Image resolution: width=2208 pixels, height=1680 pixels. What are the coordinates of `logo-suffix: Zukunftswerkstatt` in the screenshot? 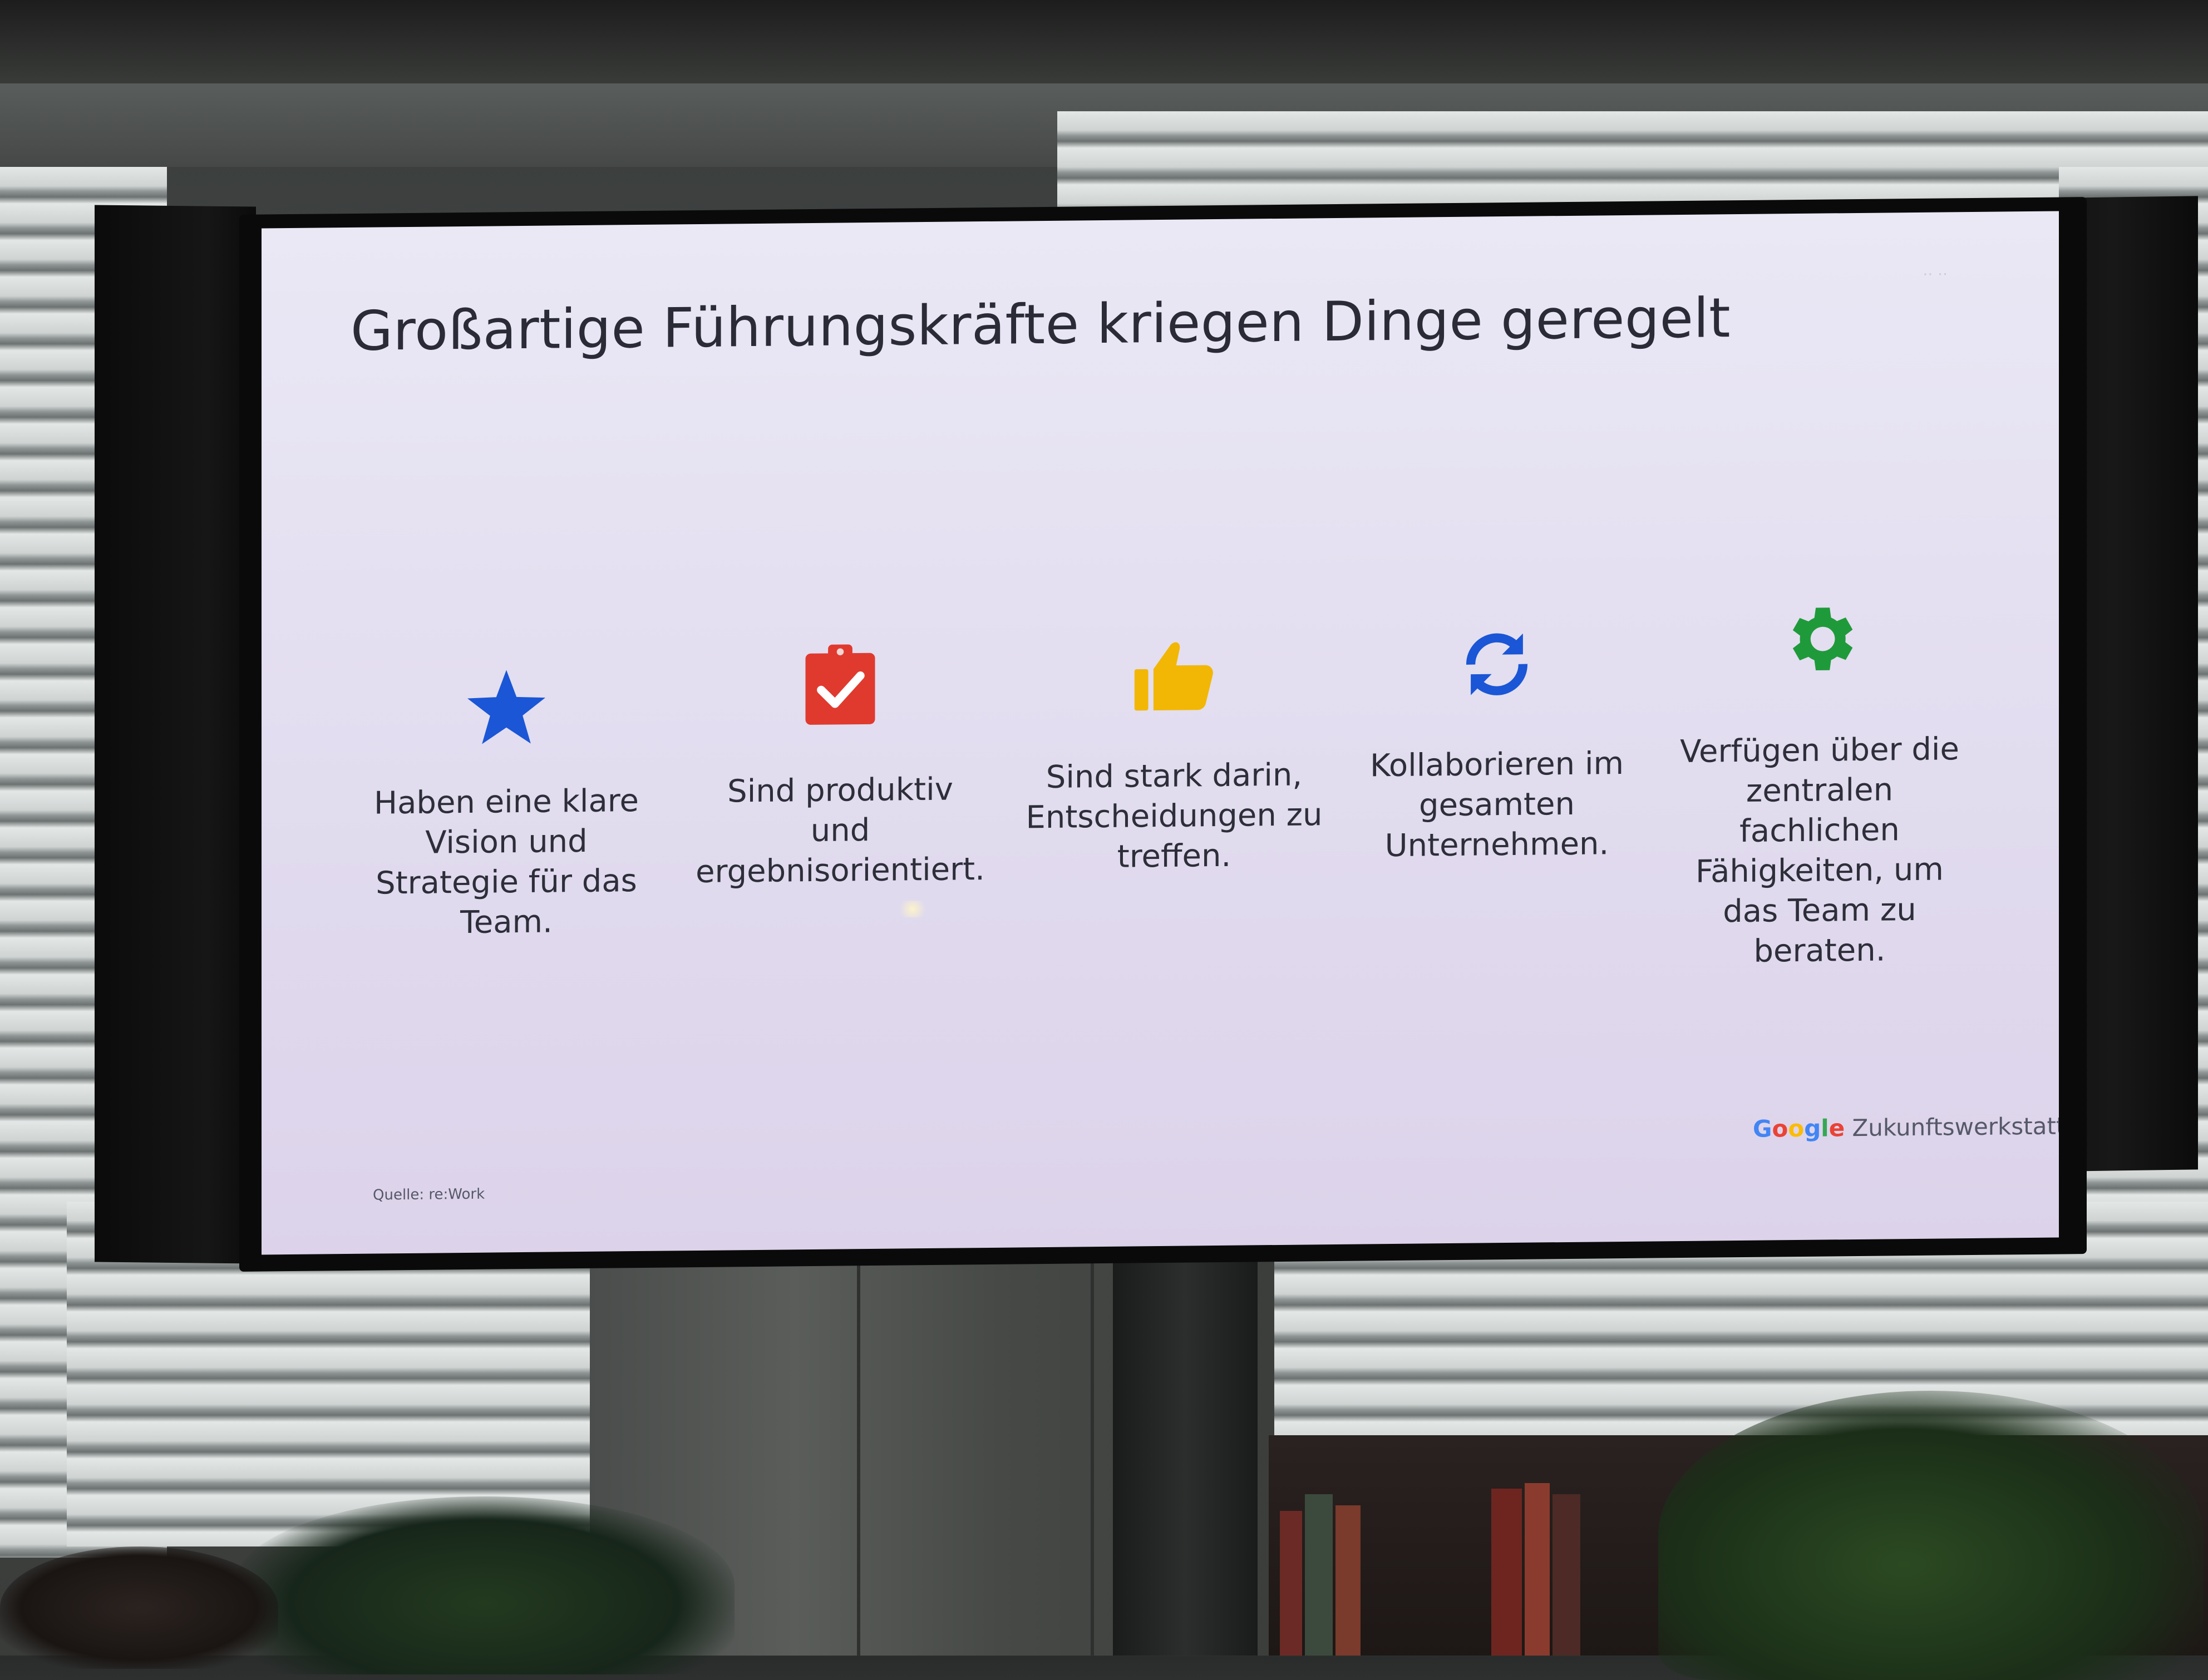 It's located at (1952, 1127).